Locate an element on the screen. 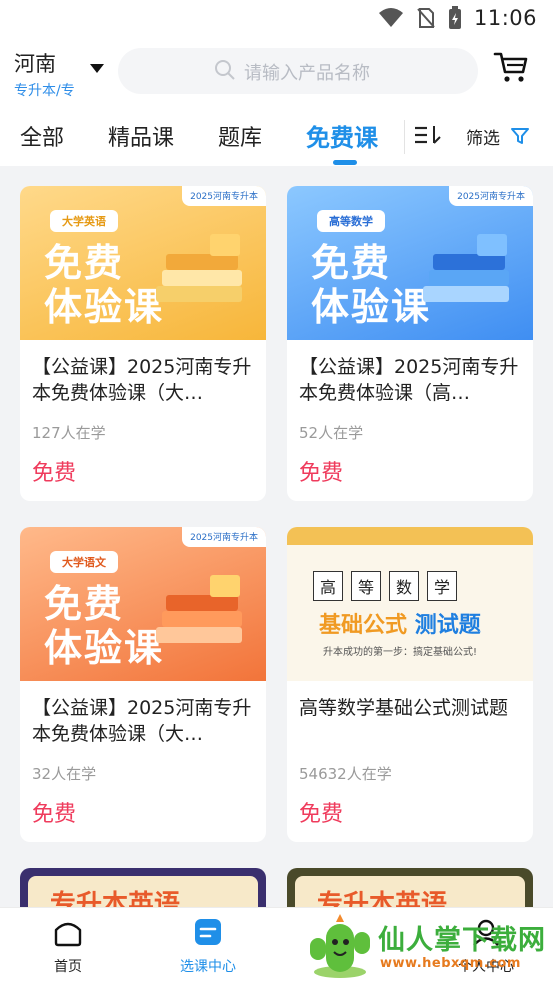 The height and width of the screenshot is (983, 553). thumbnail-headline: 基础公式 测试题 is located at coordinates (400, 623).